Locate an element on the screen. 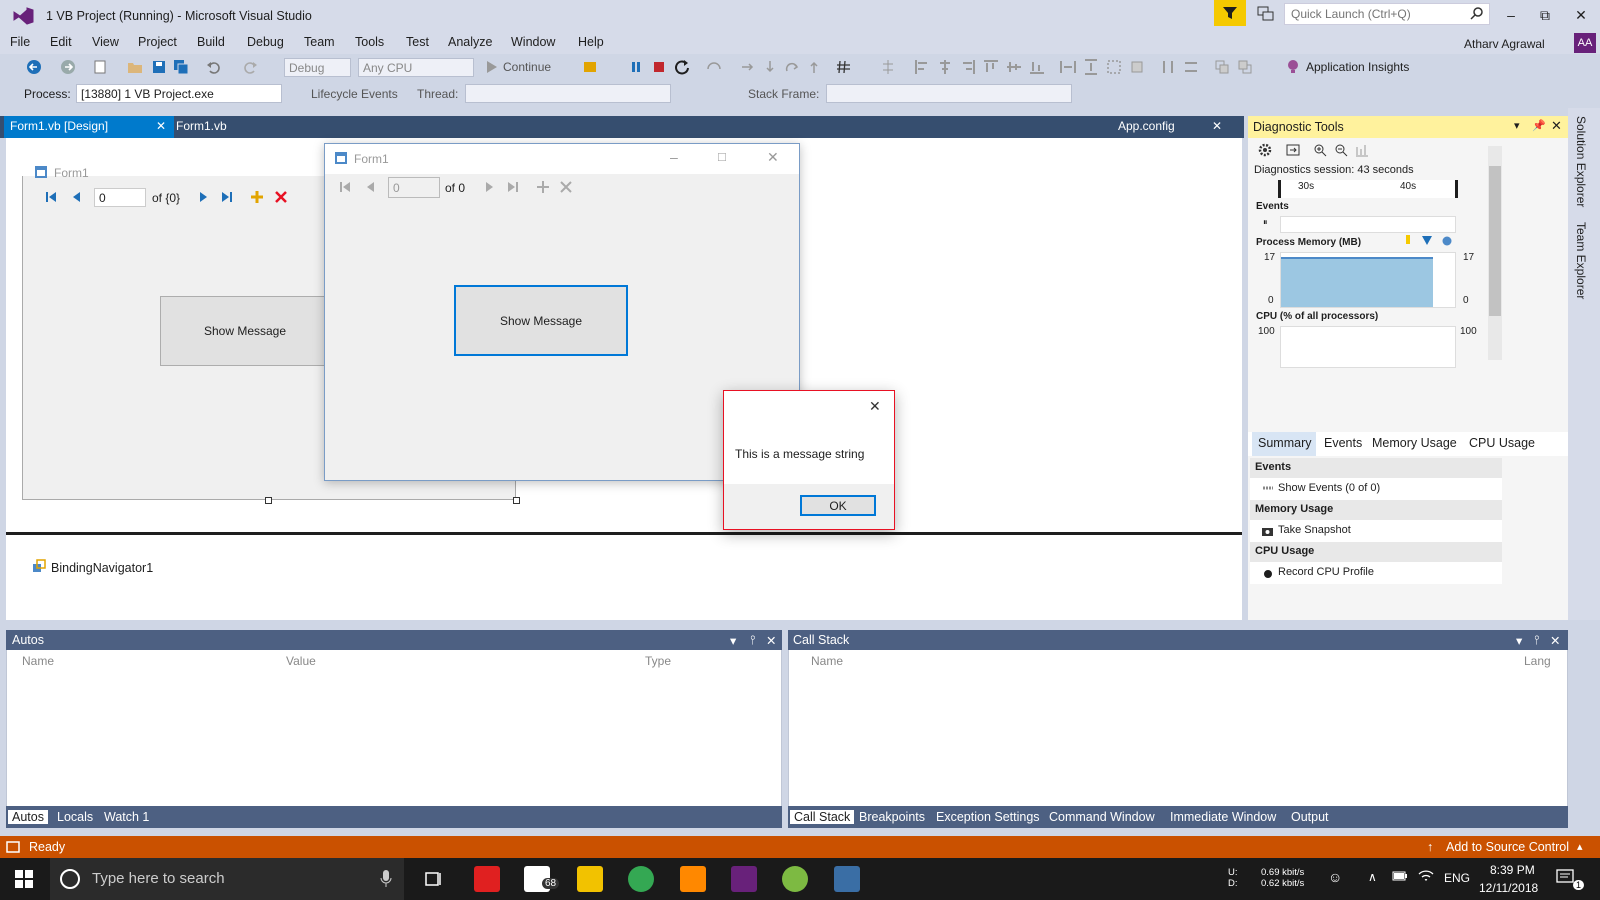 This screenshot has height=900, width=1600. platform-select: Any CPU is located at coordinates (416, 67).